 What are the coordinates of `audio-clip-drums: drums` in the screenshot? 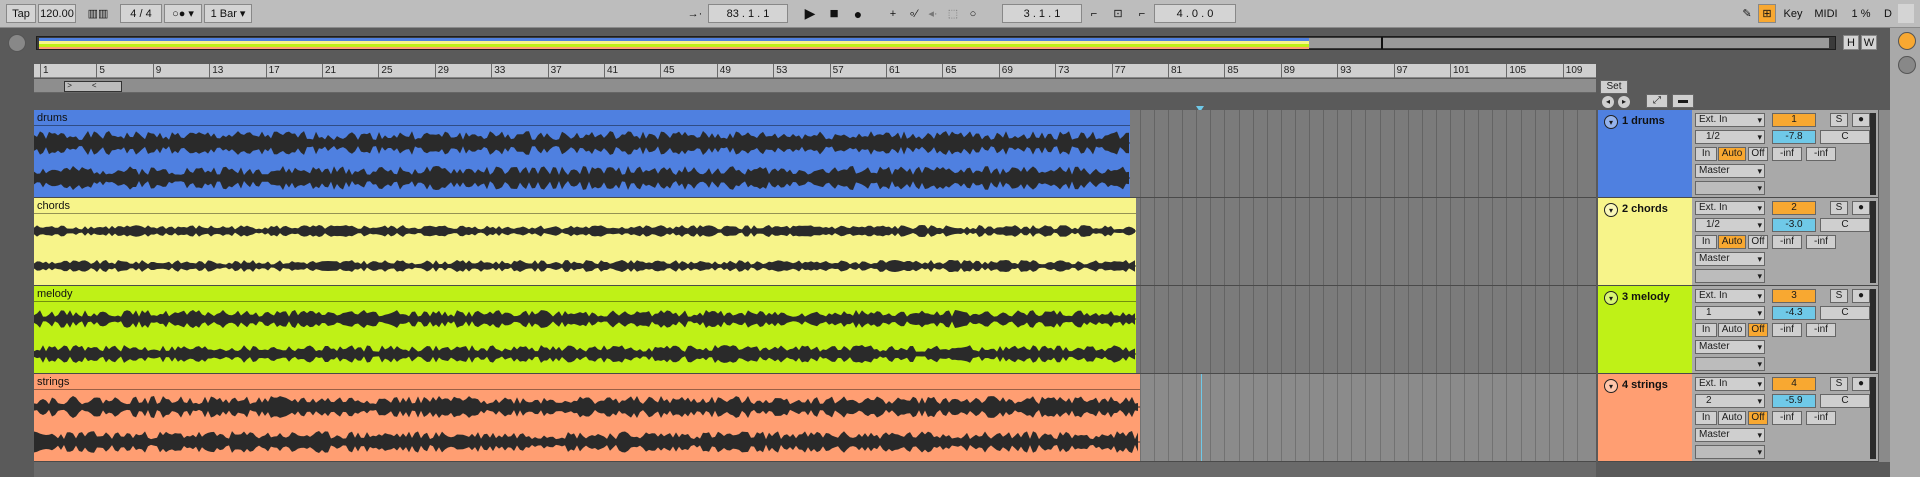 It's located at (582, 153).